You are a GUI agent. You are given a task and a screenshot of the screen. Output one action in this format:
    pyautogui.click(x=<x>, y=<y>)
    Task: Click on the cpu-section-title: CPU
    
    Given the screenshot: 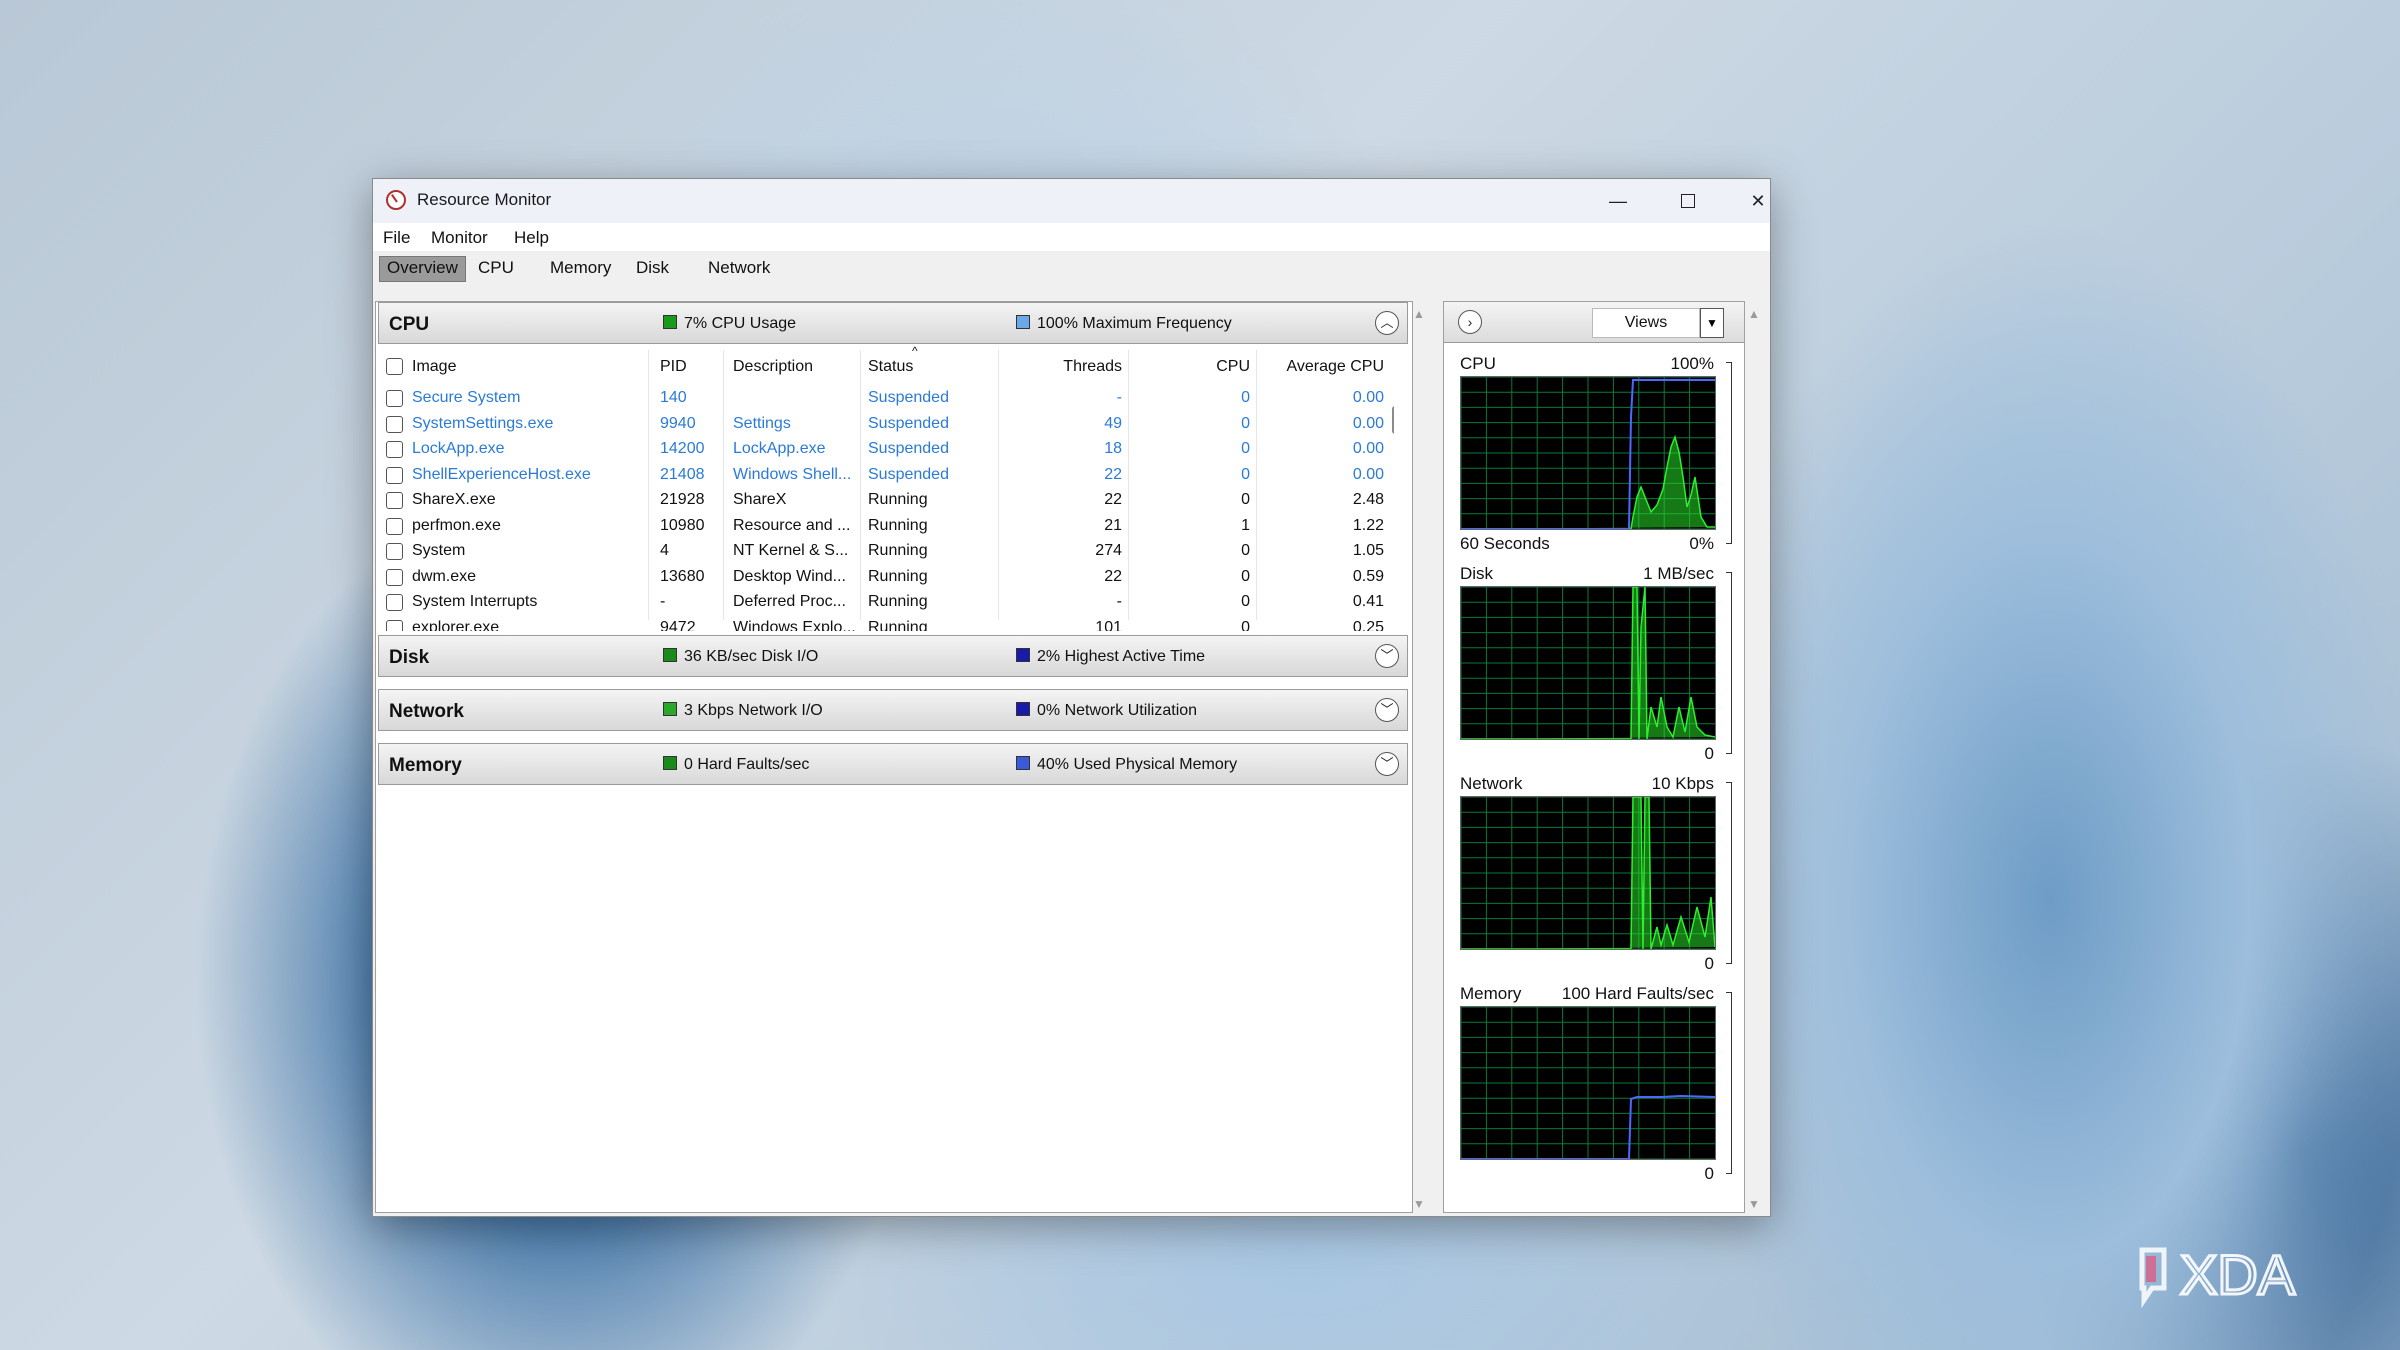 What is the action you would take?
    pyautogui.click(x=409, y=324)
    